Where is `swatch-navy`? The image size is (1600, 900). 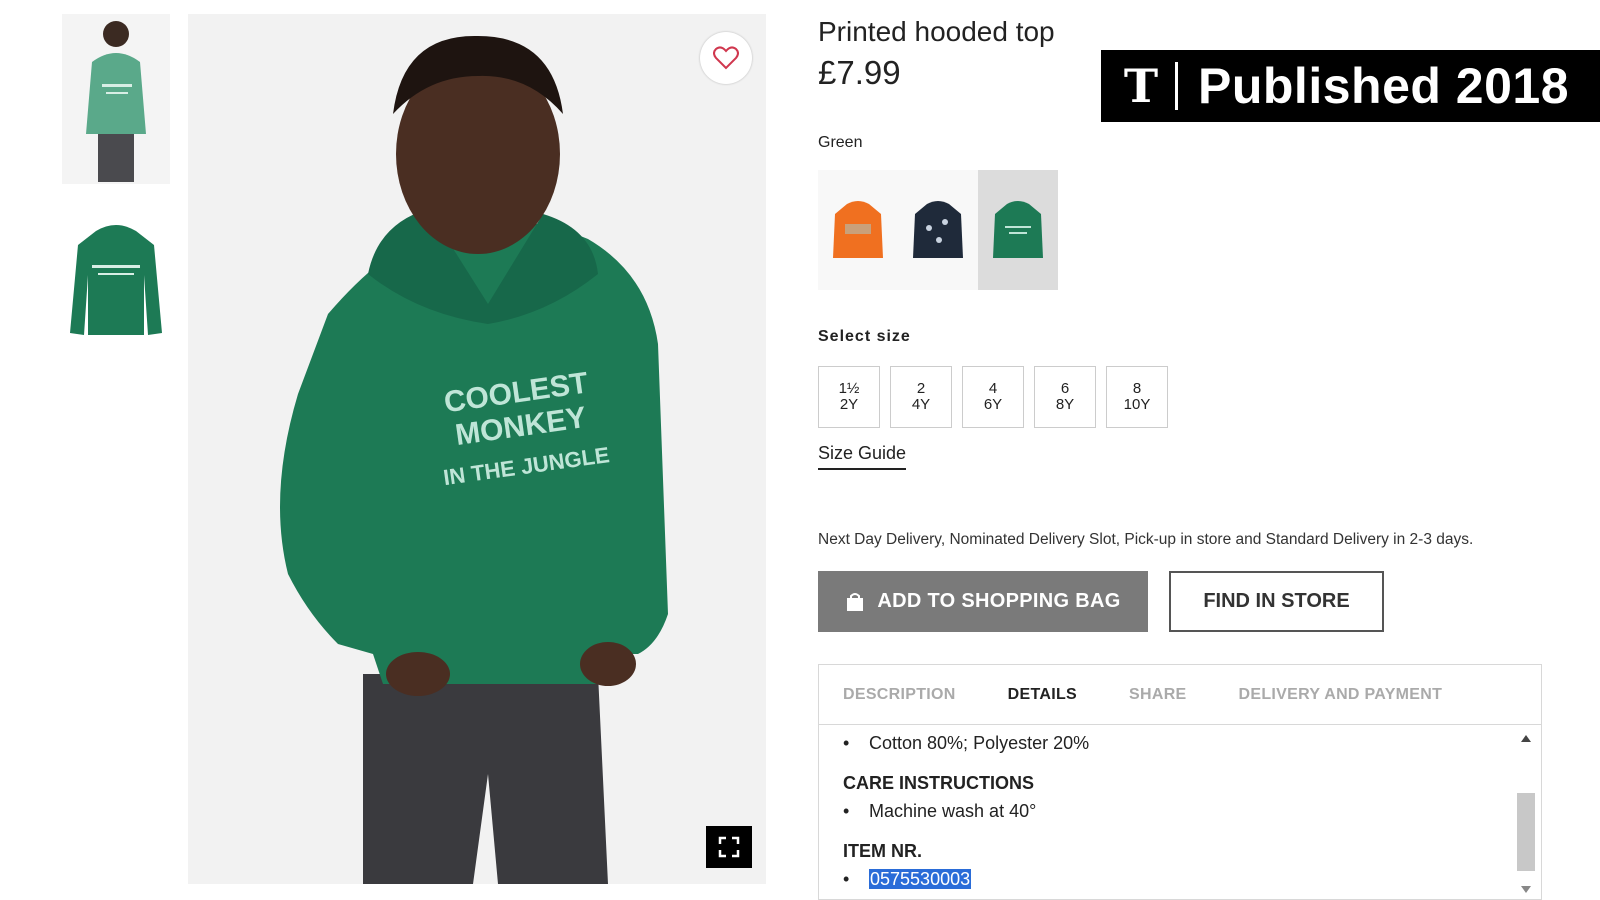 swatch-navy is located at coordinates (938, 230).